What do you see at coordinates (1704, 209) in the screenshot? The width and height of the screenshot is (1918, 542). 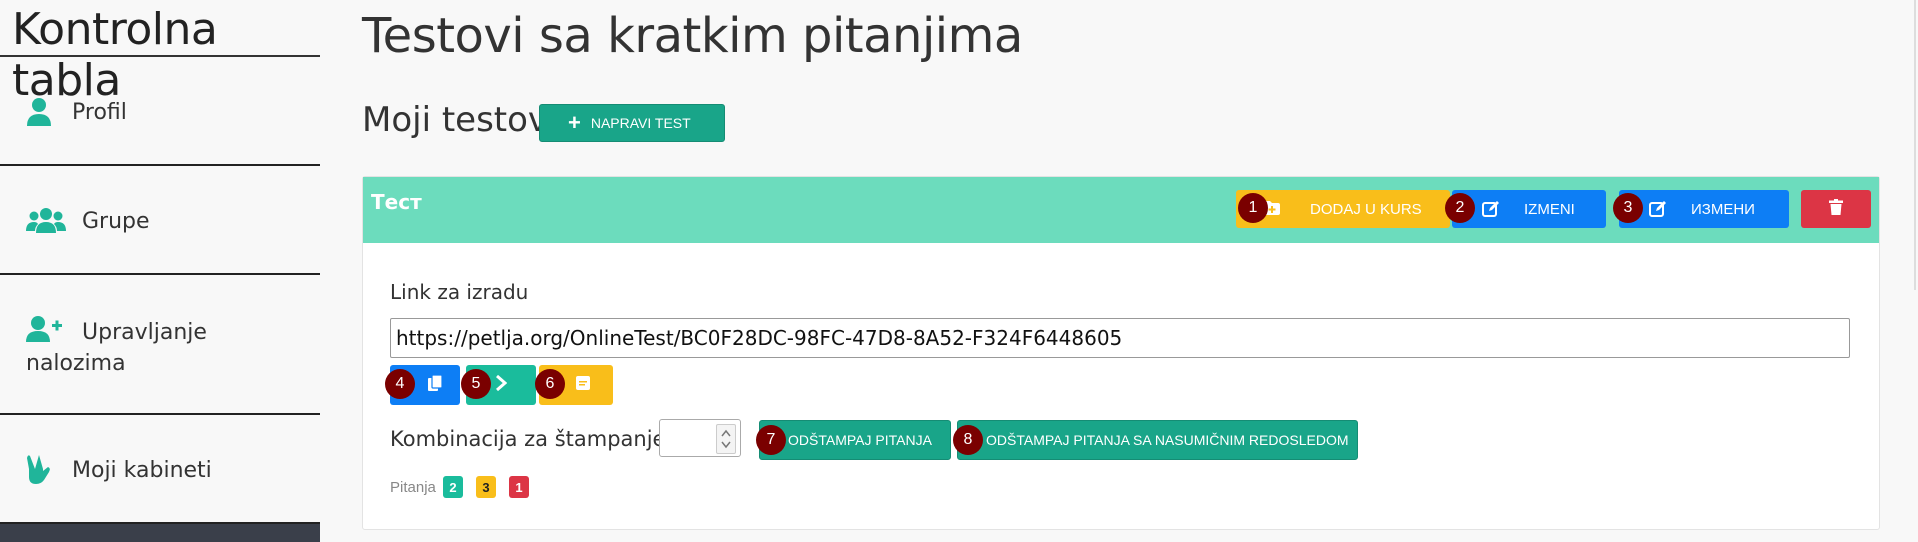 I see `edit-cyrillic-button: ИЗМЕНИ` at bounding box center [1704, 209].